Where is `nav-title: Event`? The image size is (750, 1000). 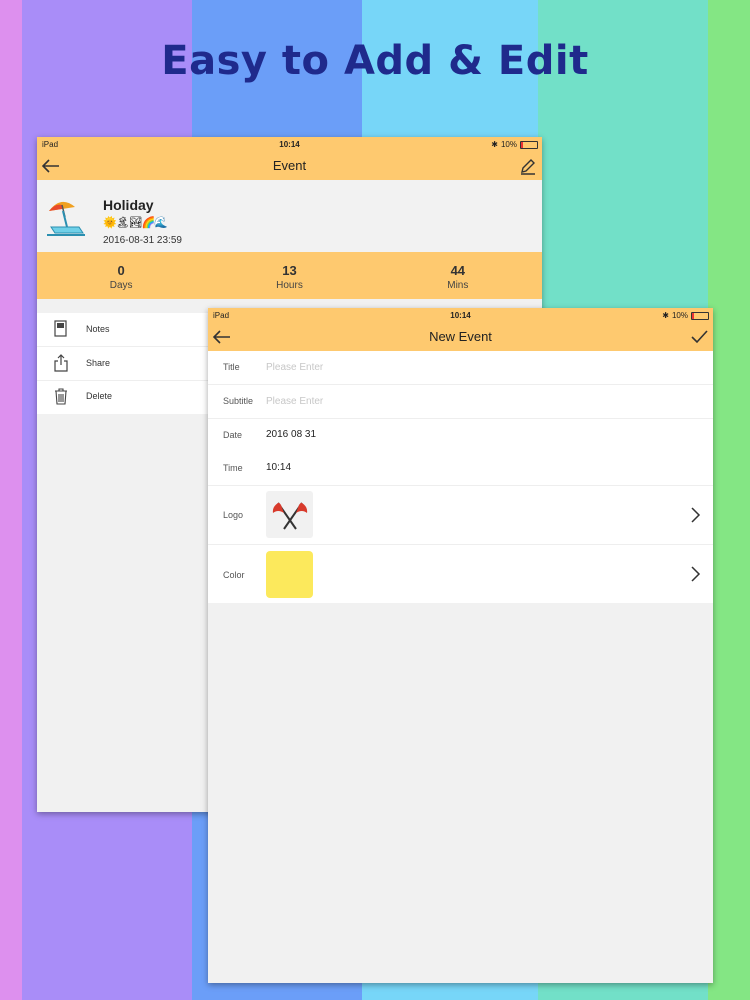
nav-title: Event is located at coordinates (289, 165).